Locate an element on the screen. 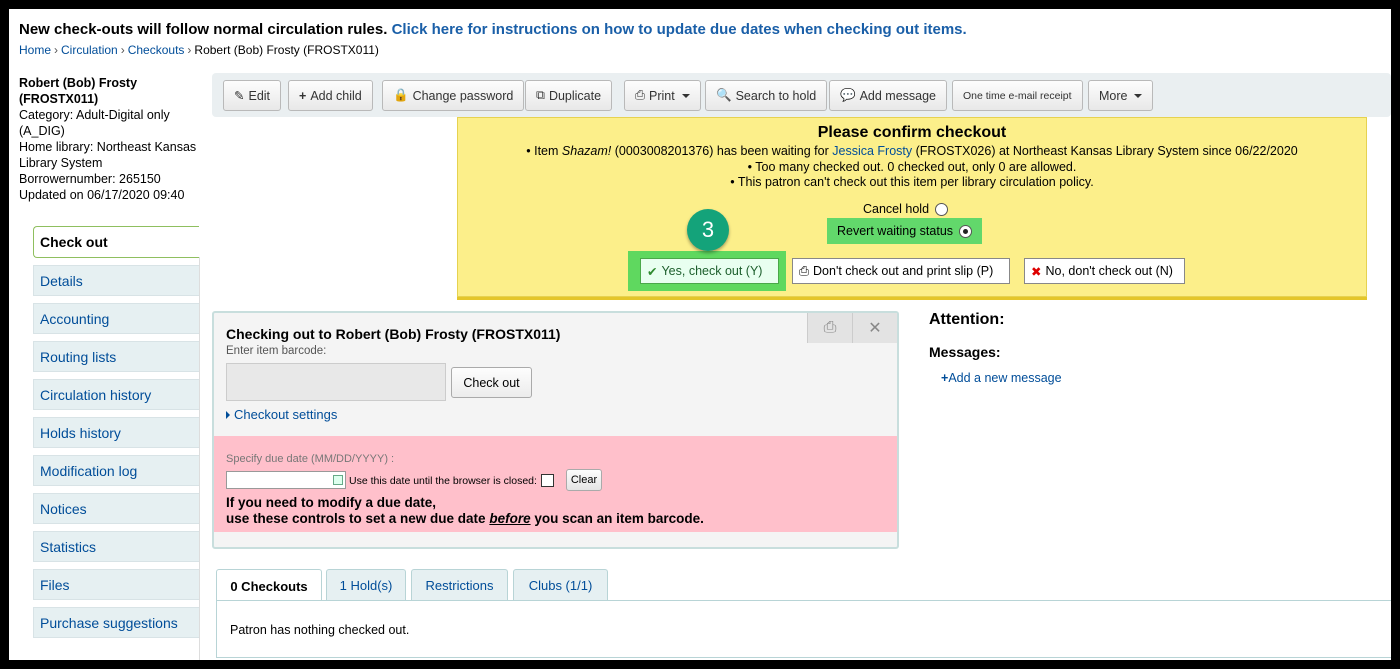 This screenshot has height=669, width=1400. breadcrumb-home: Home is located at coordinates (35, 50).